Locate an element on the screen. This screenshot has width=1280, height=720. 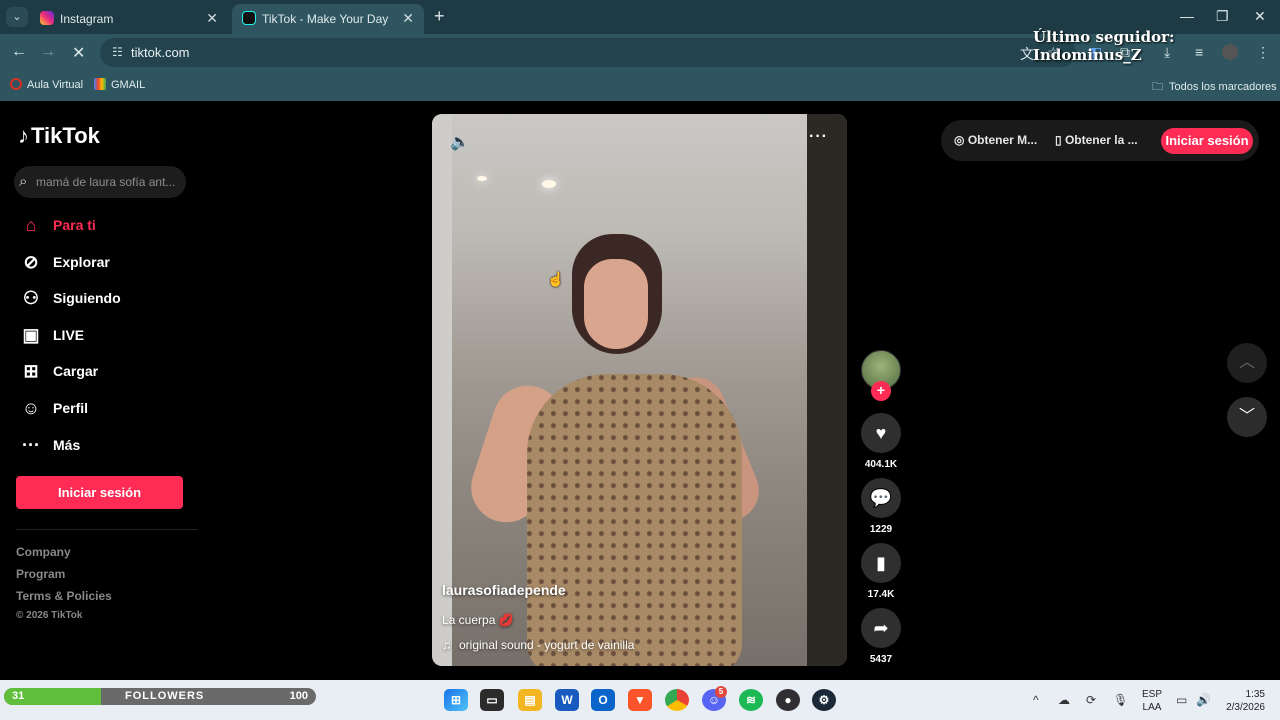
volume-icon: 🔈 is located at coordinates (460, 142).